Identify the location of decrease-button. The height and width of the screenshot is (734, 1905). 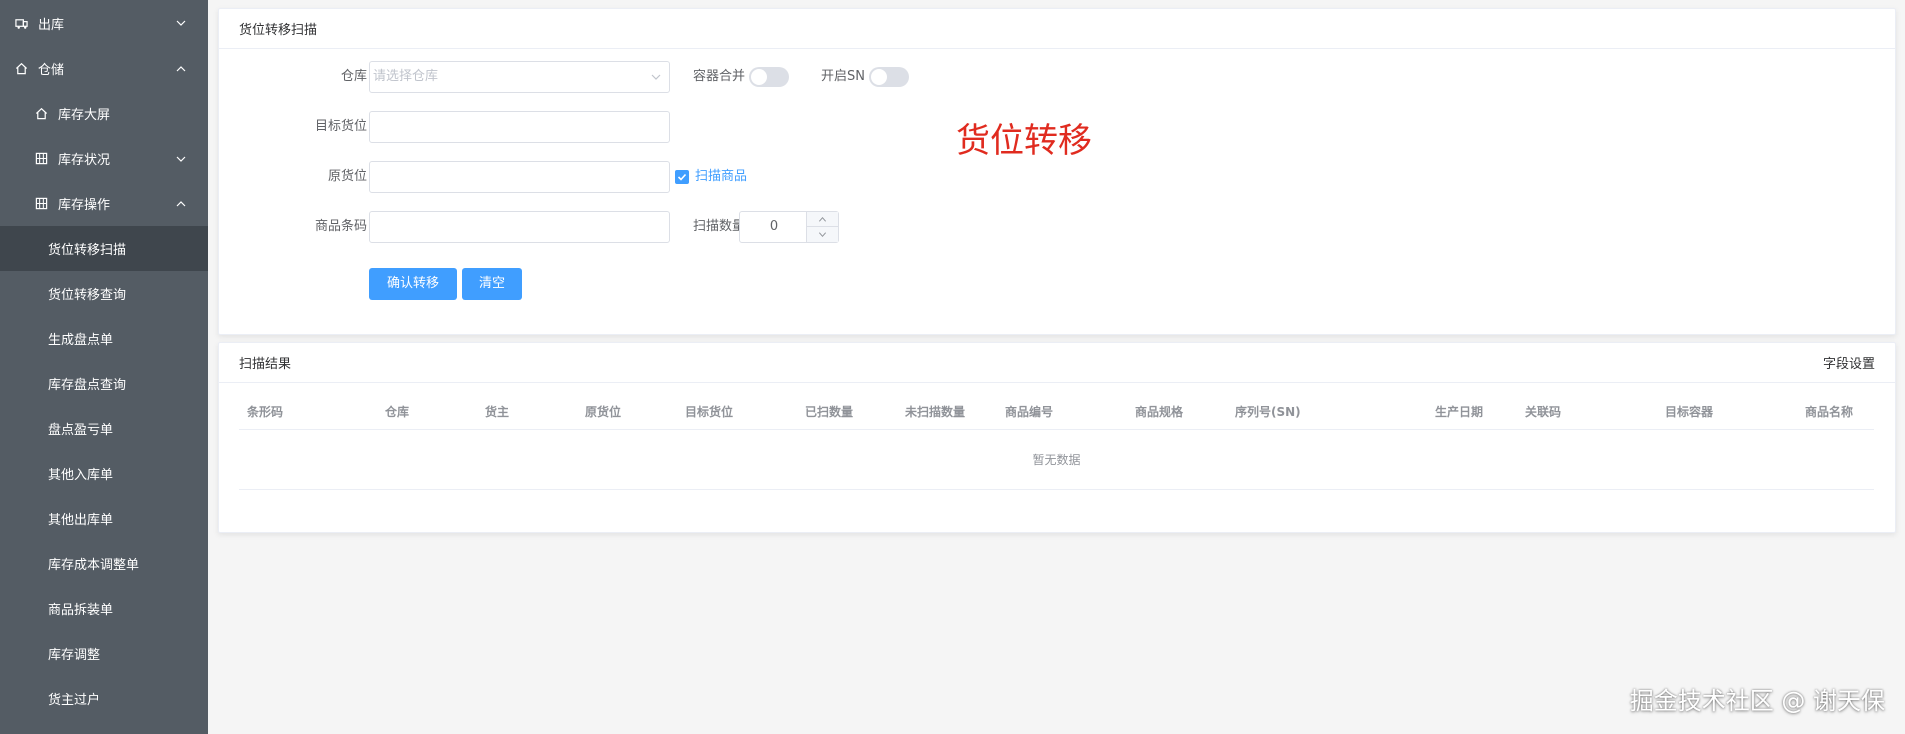
(822, 234).